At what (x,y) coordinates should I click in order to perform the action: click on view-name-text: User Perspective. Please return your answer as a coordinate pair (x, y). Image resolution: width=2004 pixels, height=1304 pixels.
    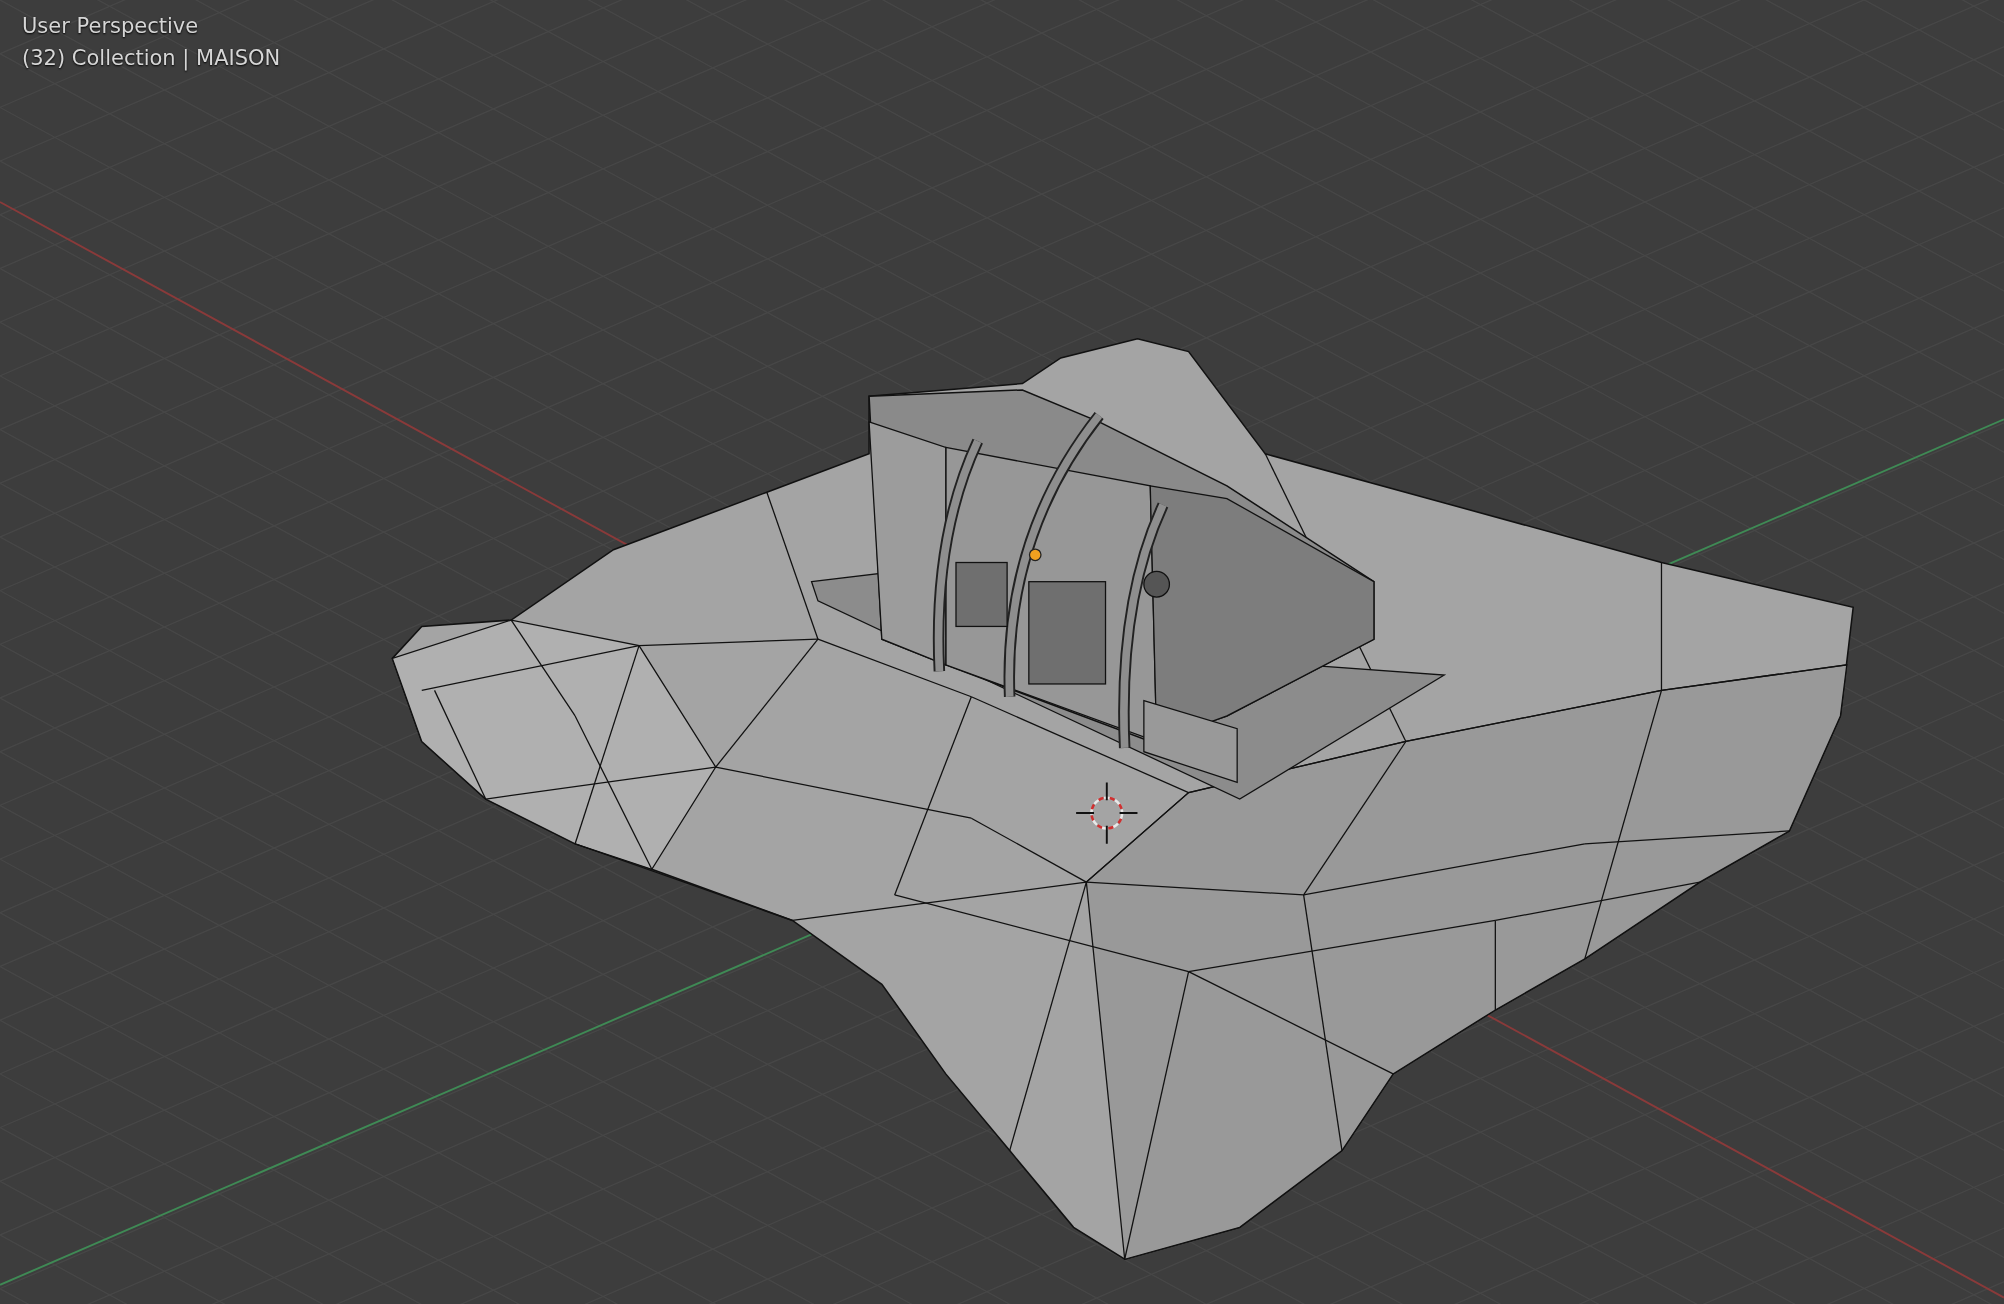
    Looking at the image, I should click on (110, 26).